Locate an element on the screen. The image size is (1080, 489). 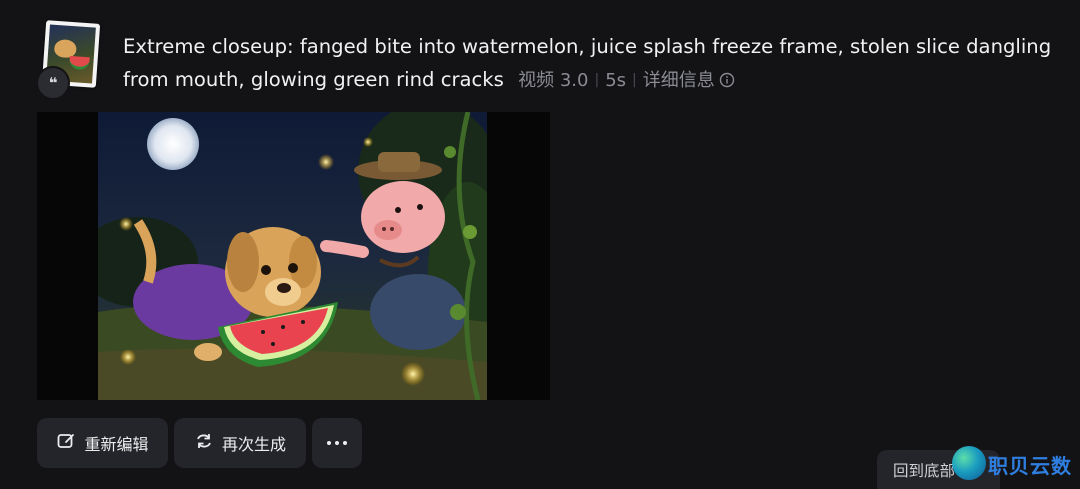
regenerate-label: 再次生成 is located at coordinates (253, 444).